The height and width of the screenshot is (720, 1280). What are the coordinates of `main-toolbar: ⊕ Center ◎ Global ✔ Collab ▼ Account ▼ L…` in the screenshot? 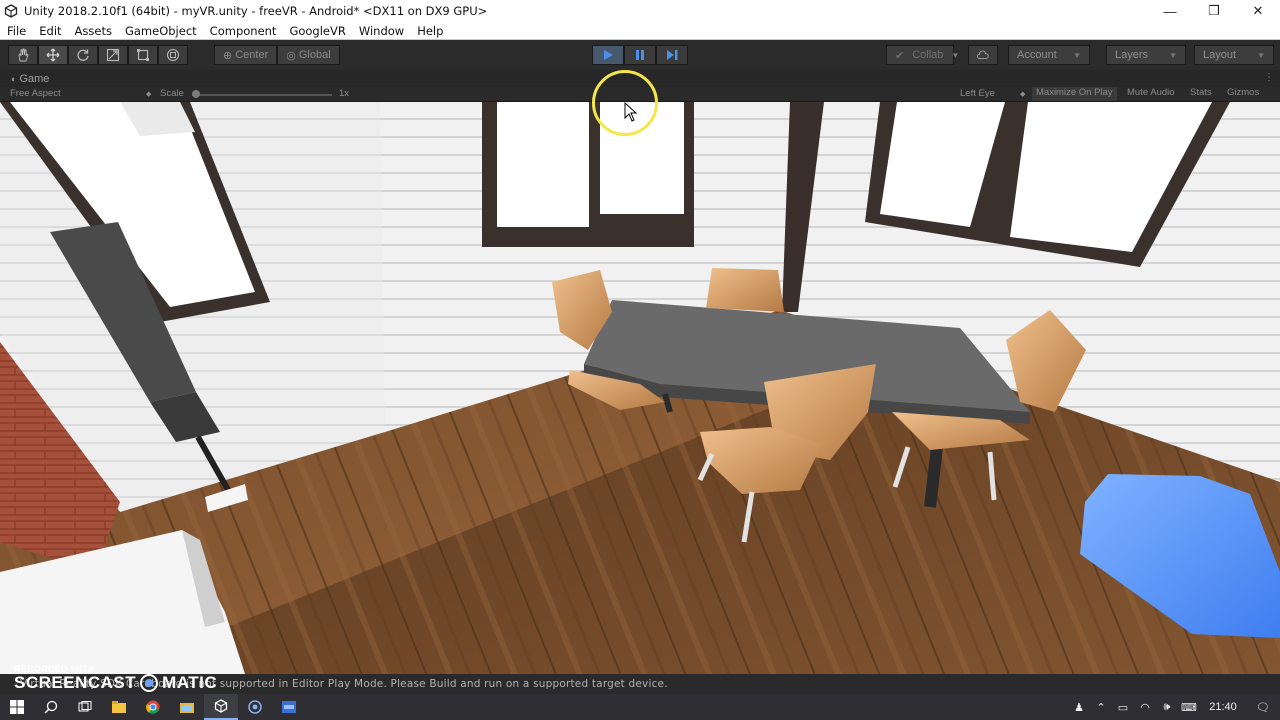 It's located at (640, 55).